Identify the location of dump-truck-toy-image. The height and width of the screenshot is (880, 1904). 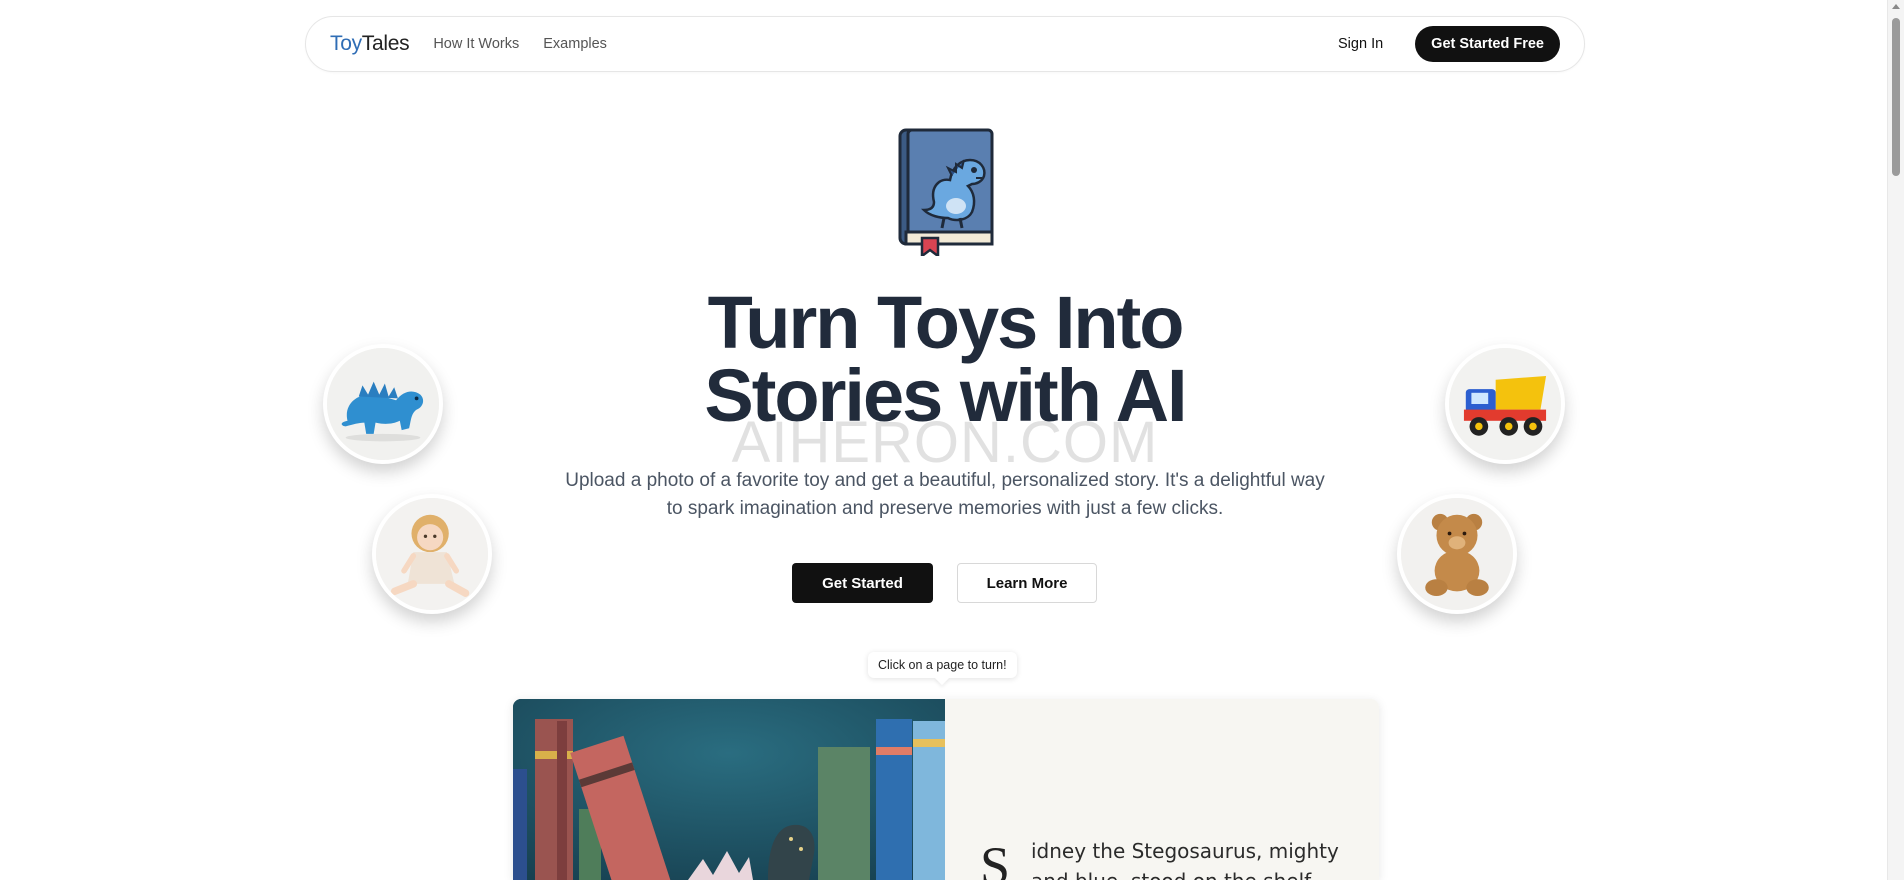
(1505, 404).